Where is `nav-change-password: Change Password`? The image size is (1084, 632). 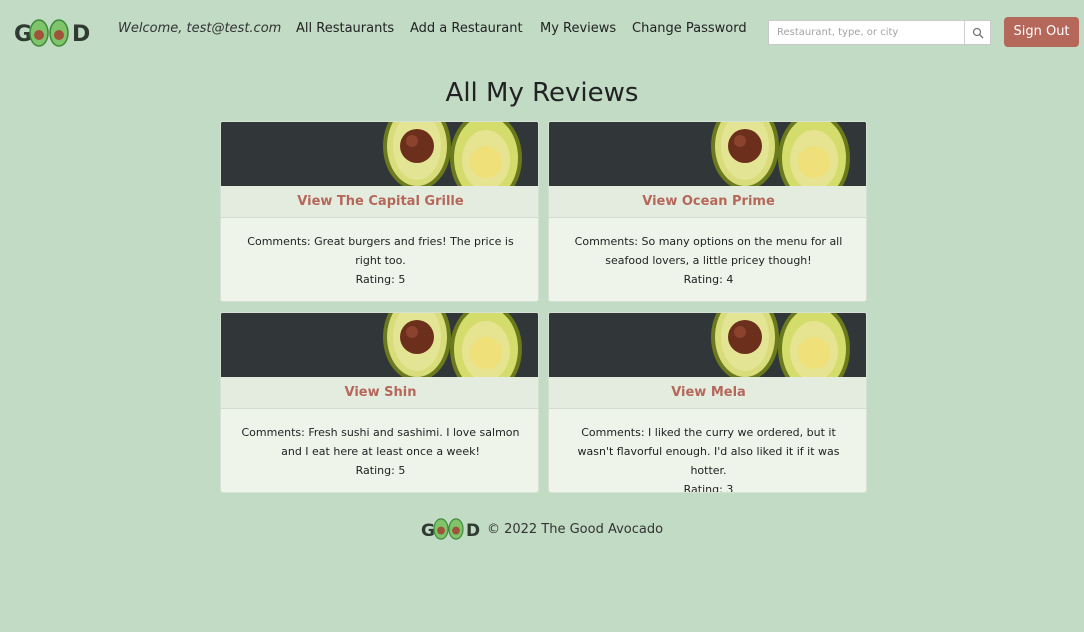
nav-change-password: Change Password is located at coordinates (689, 28).